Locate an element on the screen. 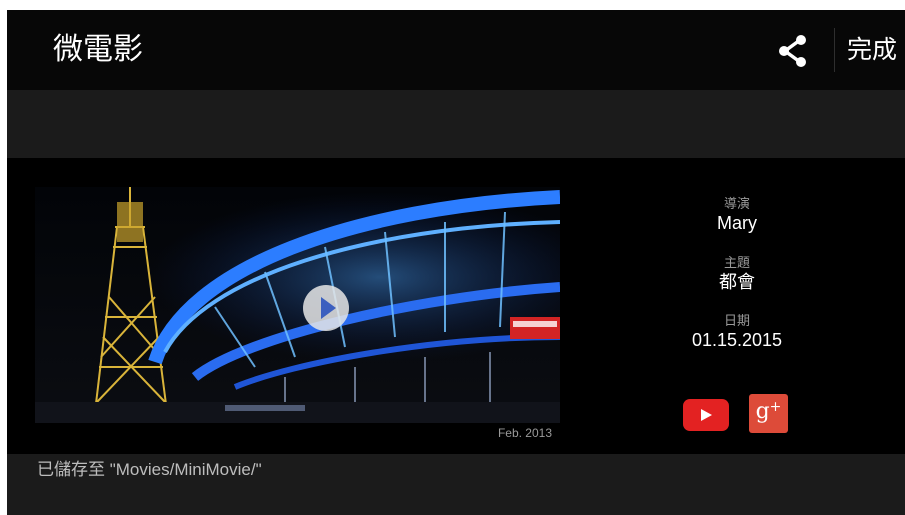 The image size is (905, 515). director-info: 導演 Mary is located at coordinates (737, 215).